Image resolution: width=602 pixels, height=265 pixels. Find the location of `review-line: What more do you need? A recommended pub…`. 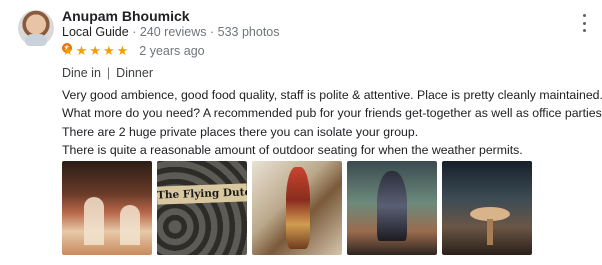

review-line: What more do you need? A recommended pub… is located at coordinates (332, 113).